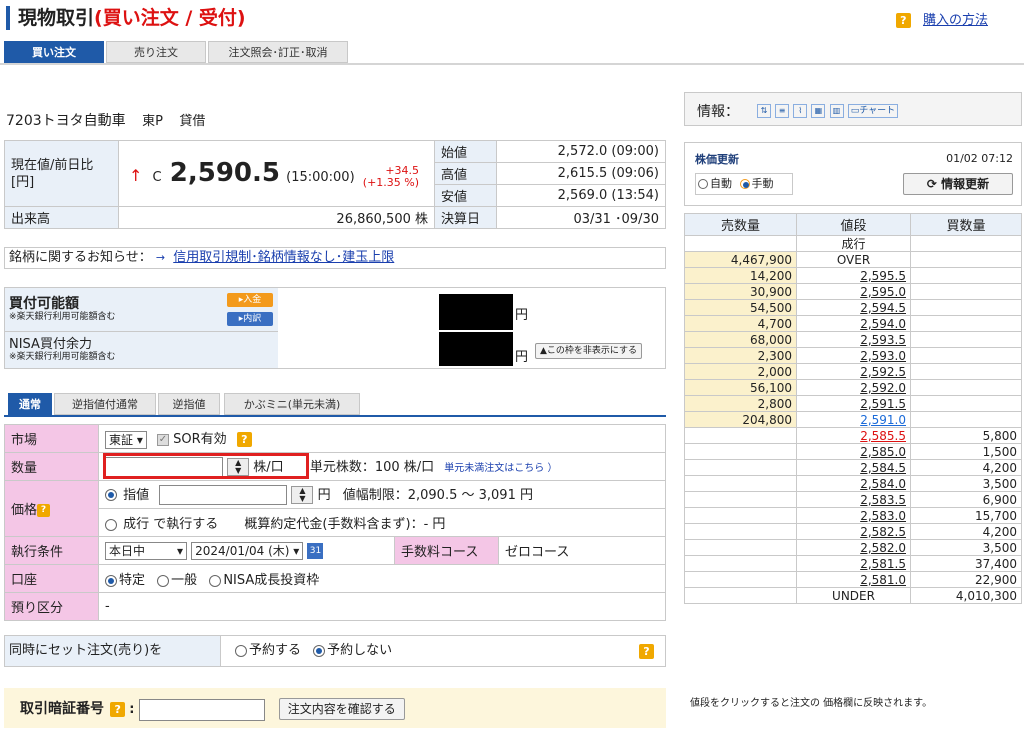 This screenshot has width=1024, height=731. I want to click on breakdown-button: ▸内訳, so click(250, 319).